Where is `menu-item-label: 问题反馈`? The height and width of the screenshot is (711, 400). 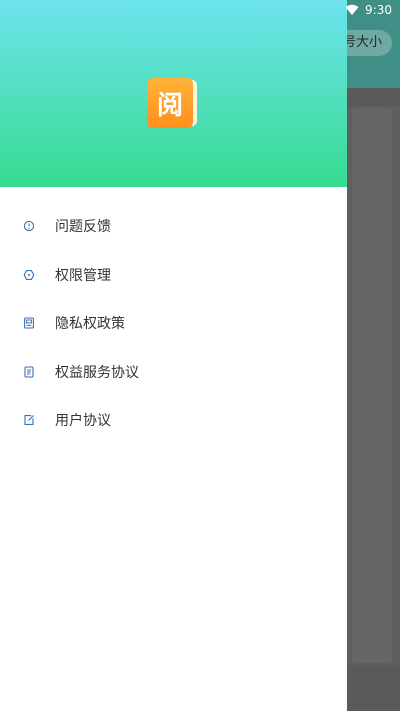
menu-item-label: 问题反馈 is located at coordinates (83, 227).